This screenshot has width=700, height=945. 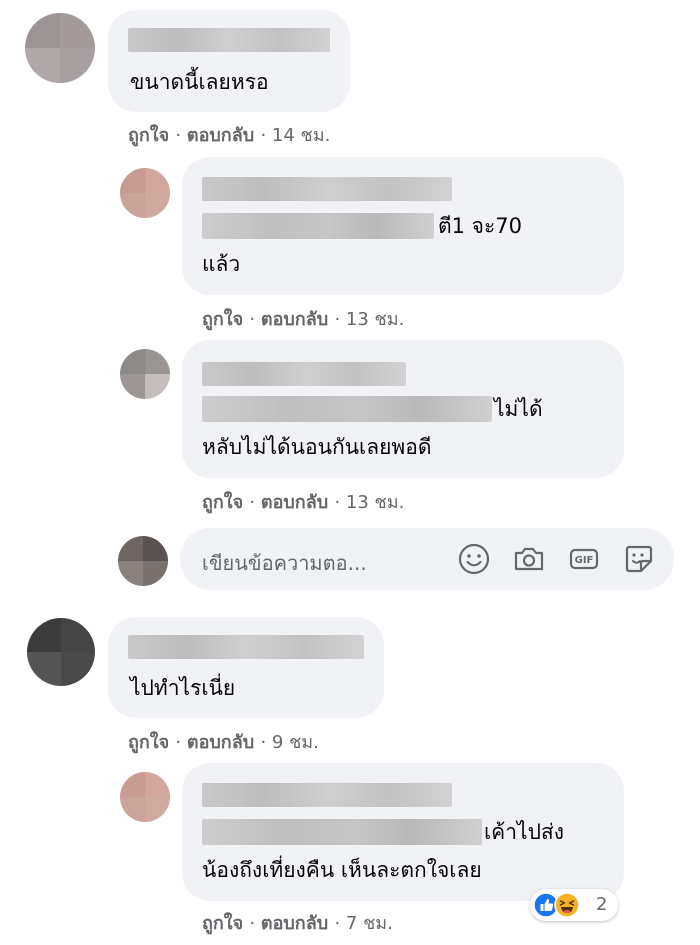 What do you see at coordinates (143, 561) in the screenshot?
I see `current-user-avatar` at bounding box center [143, 561].